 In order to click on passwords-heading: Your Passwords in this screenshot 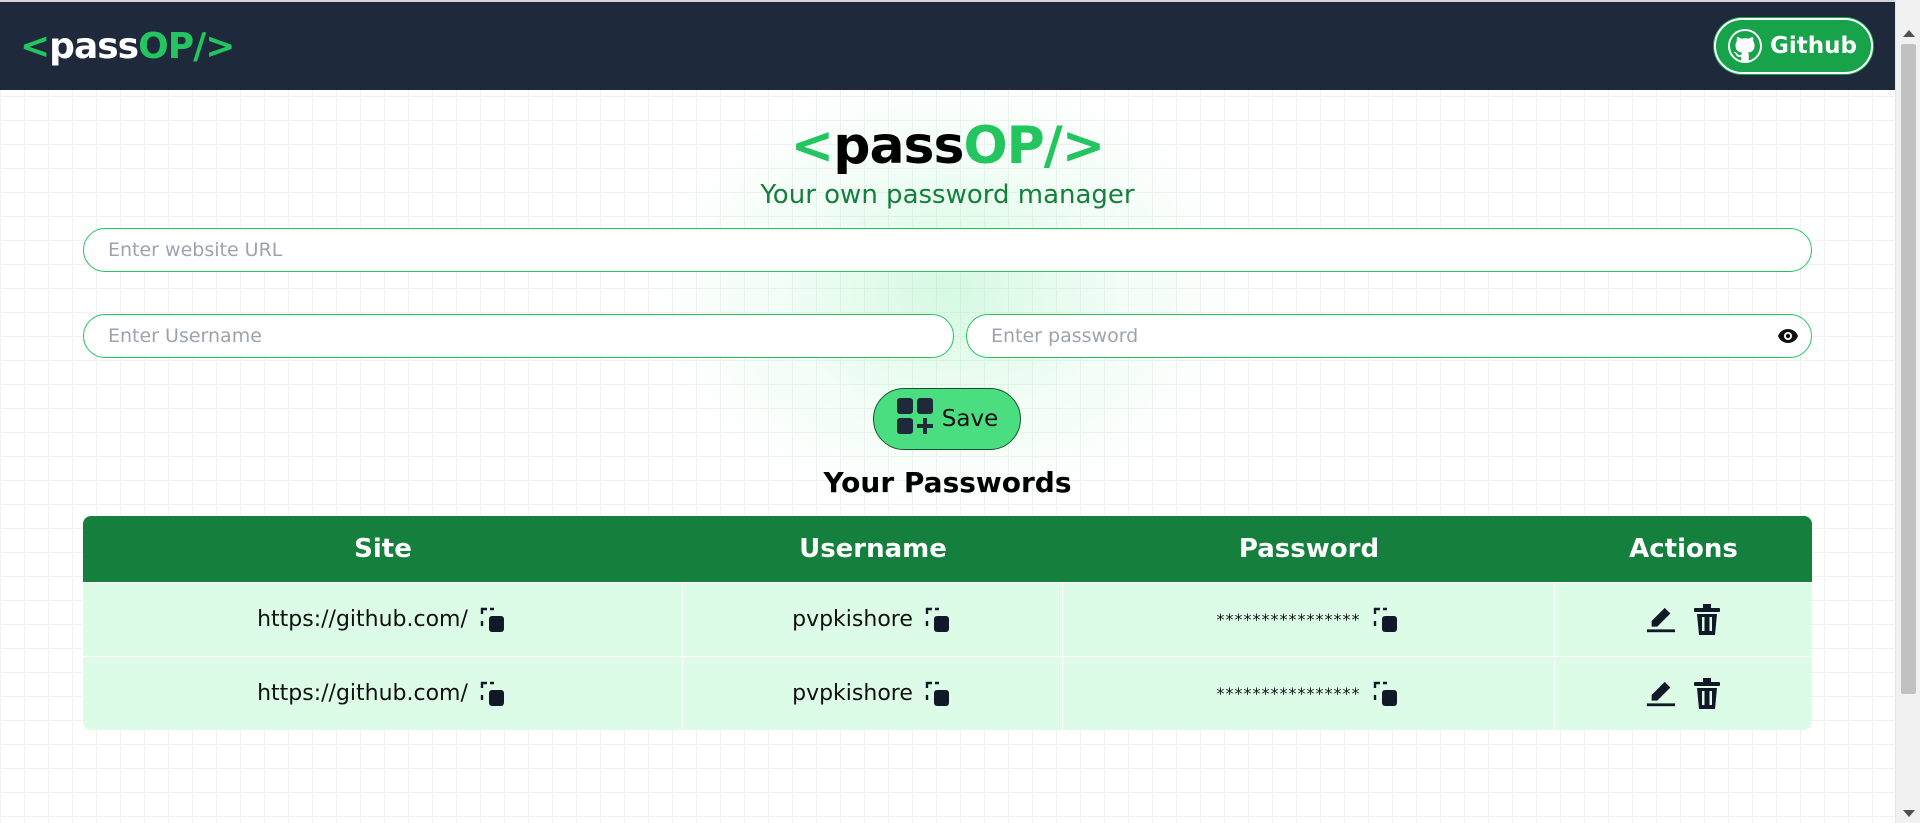, I will do `click(947, 482)`.